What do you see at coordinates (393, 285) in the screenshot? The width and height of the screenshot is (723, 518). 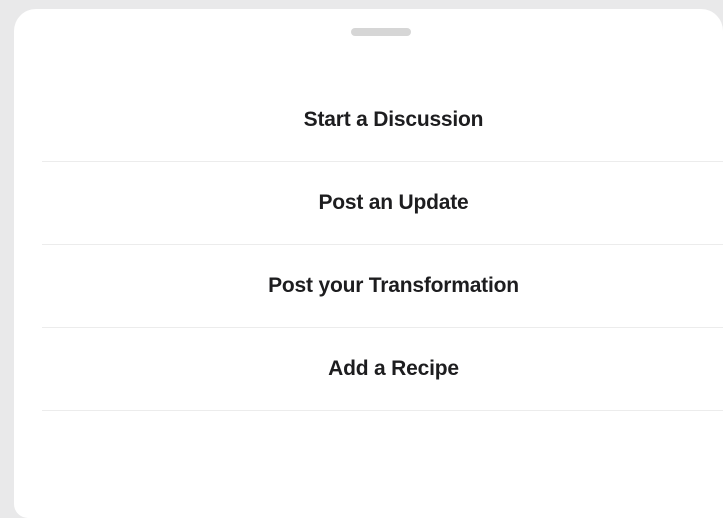 I see `menu-item-label: Post your Transformation` at bounding box center [393, 285].